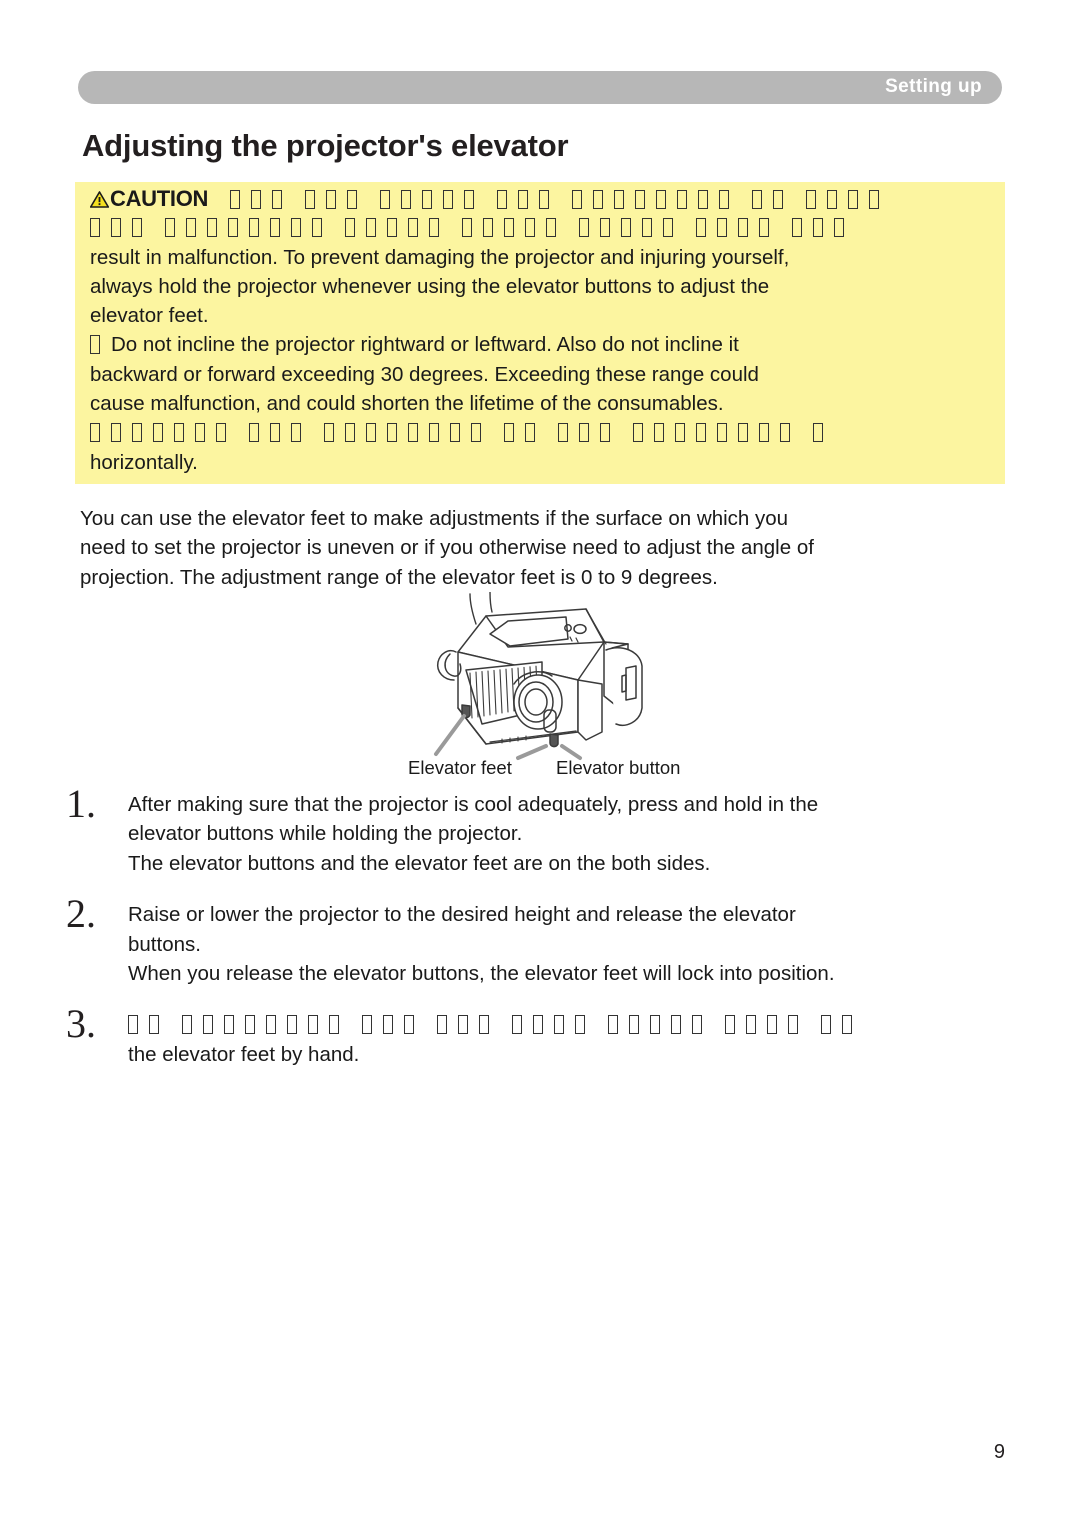  What do you see at coordinates (604, 1024) in the screenshot?
I see `step-line` at bounding box center [604, 1024].